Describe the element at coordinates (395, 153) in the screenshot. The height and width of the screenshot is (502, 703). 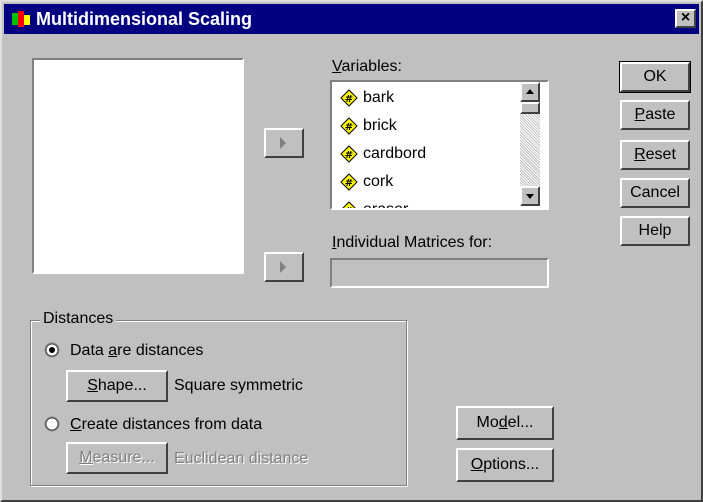
I see `variable-name: cardbord` at that location.